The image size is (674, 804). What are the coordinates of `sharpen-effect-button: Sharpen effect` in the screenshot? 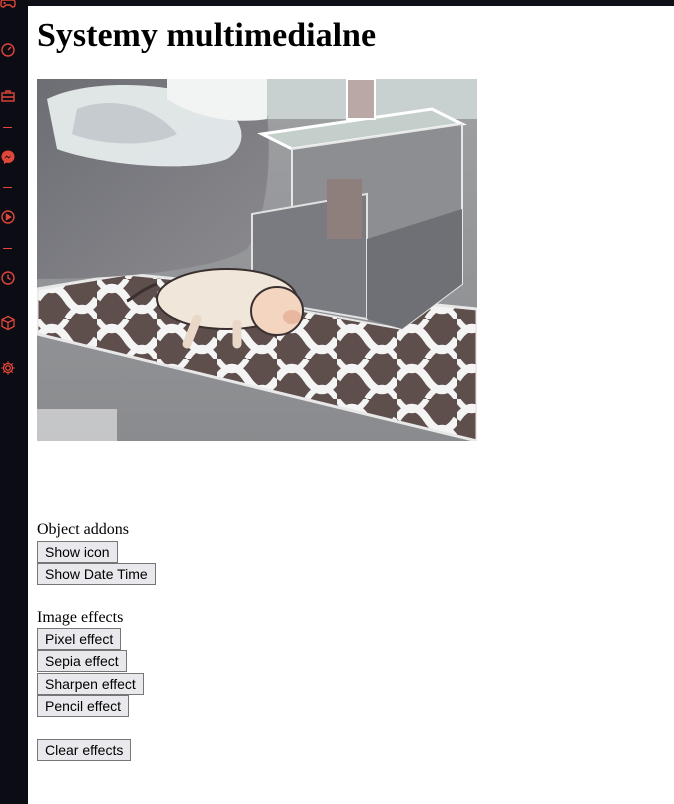 It's located at (90, 684).